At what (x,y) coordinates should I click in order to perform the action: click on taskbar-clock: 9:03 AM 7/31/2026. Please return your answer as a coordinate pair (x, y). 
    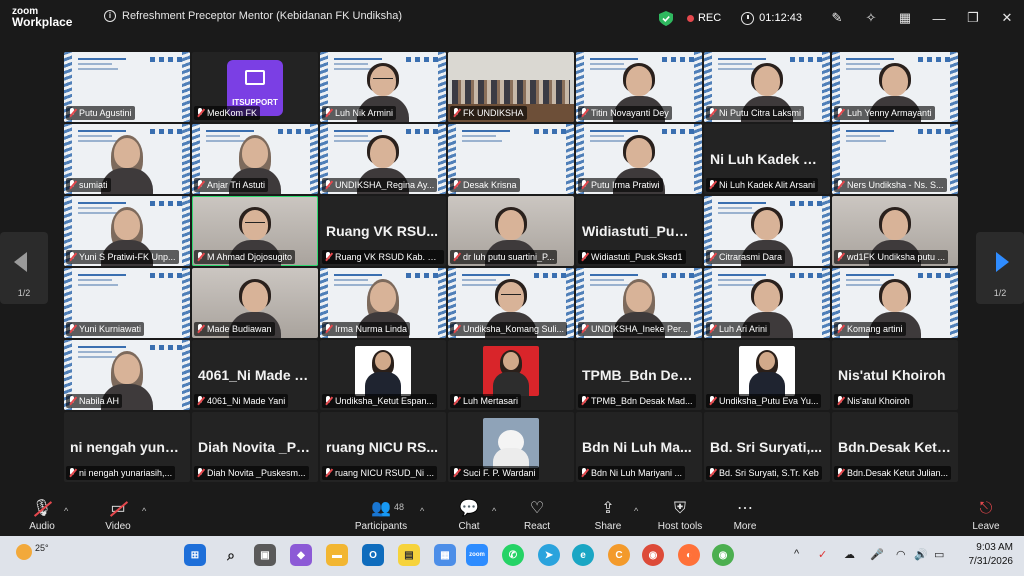
    Looking at the image, I should click on (987, 555).